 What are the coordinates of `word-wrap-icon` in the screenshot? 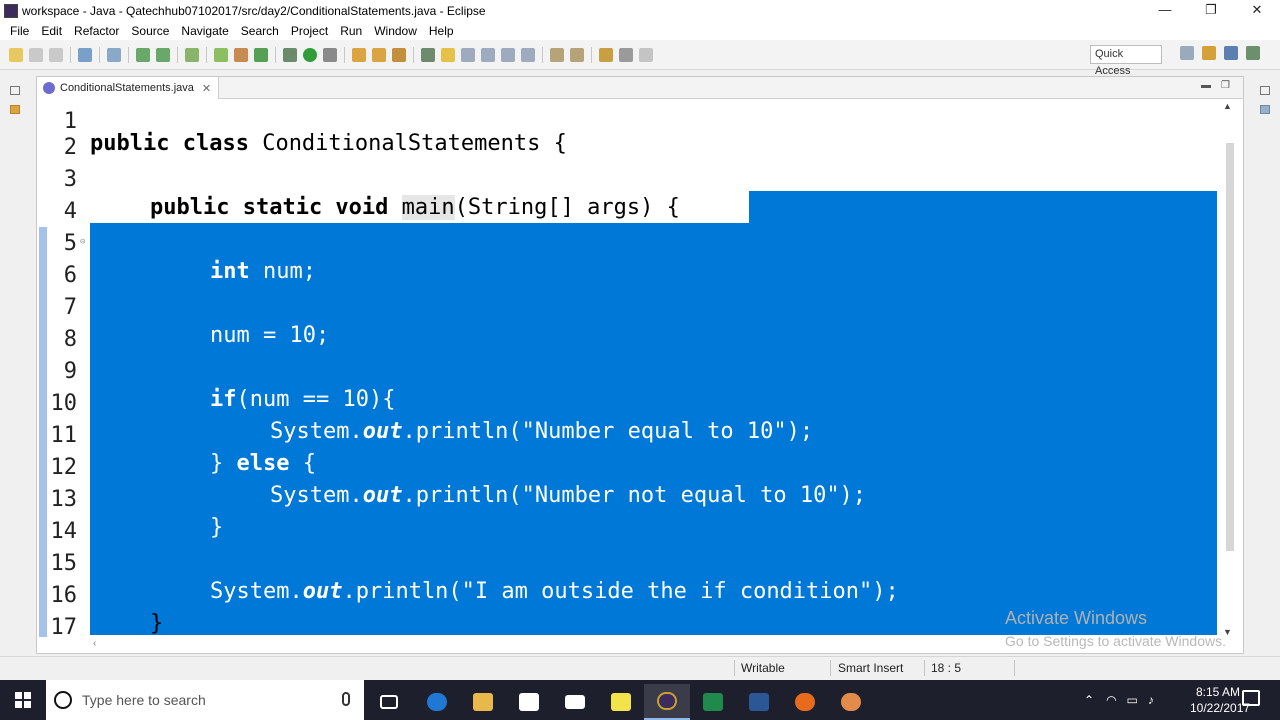 It's located at (468, 54).